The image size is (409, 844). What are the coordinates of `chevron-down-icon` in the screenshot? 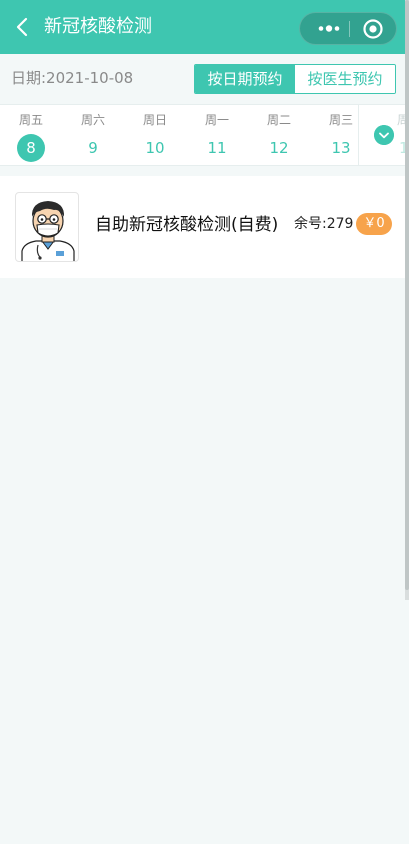 It's located at (384, 135).